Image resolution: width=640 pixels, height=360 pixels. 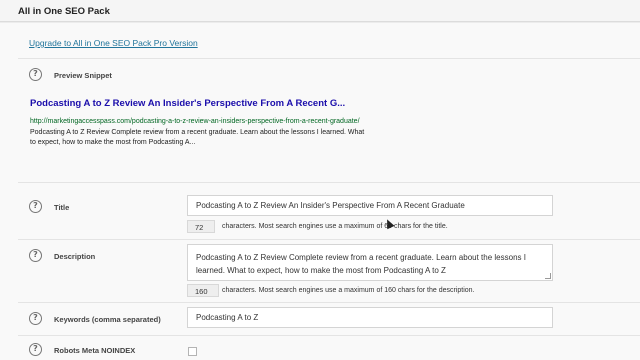 What do you see at coordinates (95, 350) in the screenshot?
I see `noindex-label: Robots Meta NOINDEX` at bounding box center [95, 350].